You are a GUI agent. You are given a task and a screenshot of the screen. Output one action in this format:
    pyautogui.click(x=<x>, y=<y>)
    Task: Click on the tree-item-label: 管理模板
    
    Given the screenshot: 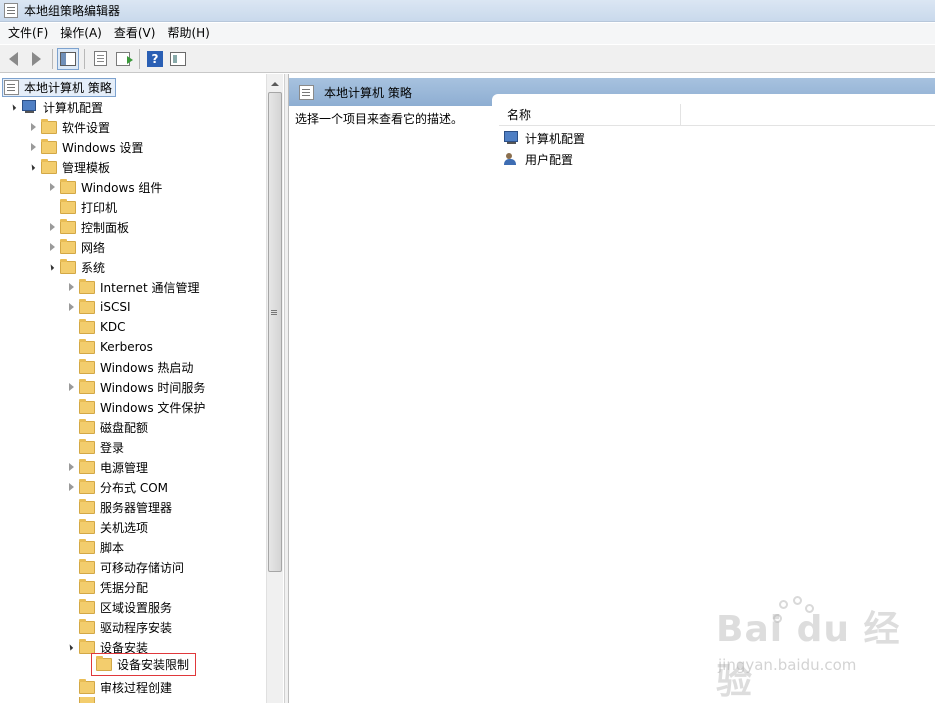 What is the action you would take?
    pyautogui.click(x=86, y=167)
    